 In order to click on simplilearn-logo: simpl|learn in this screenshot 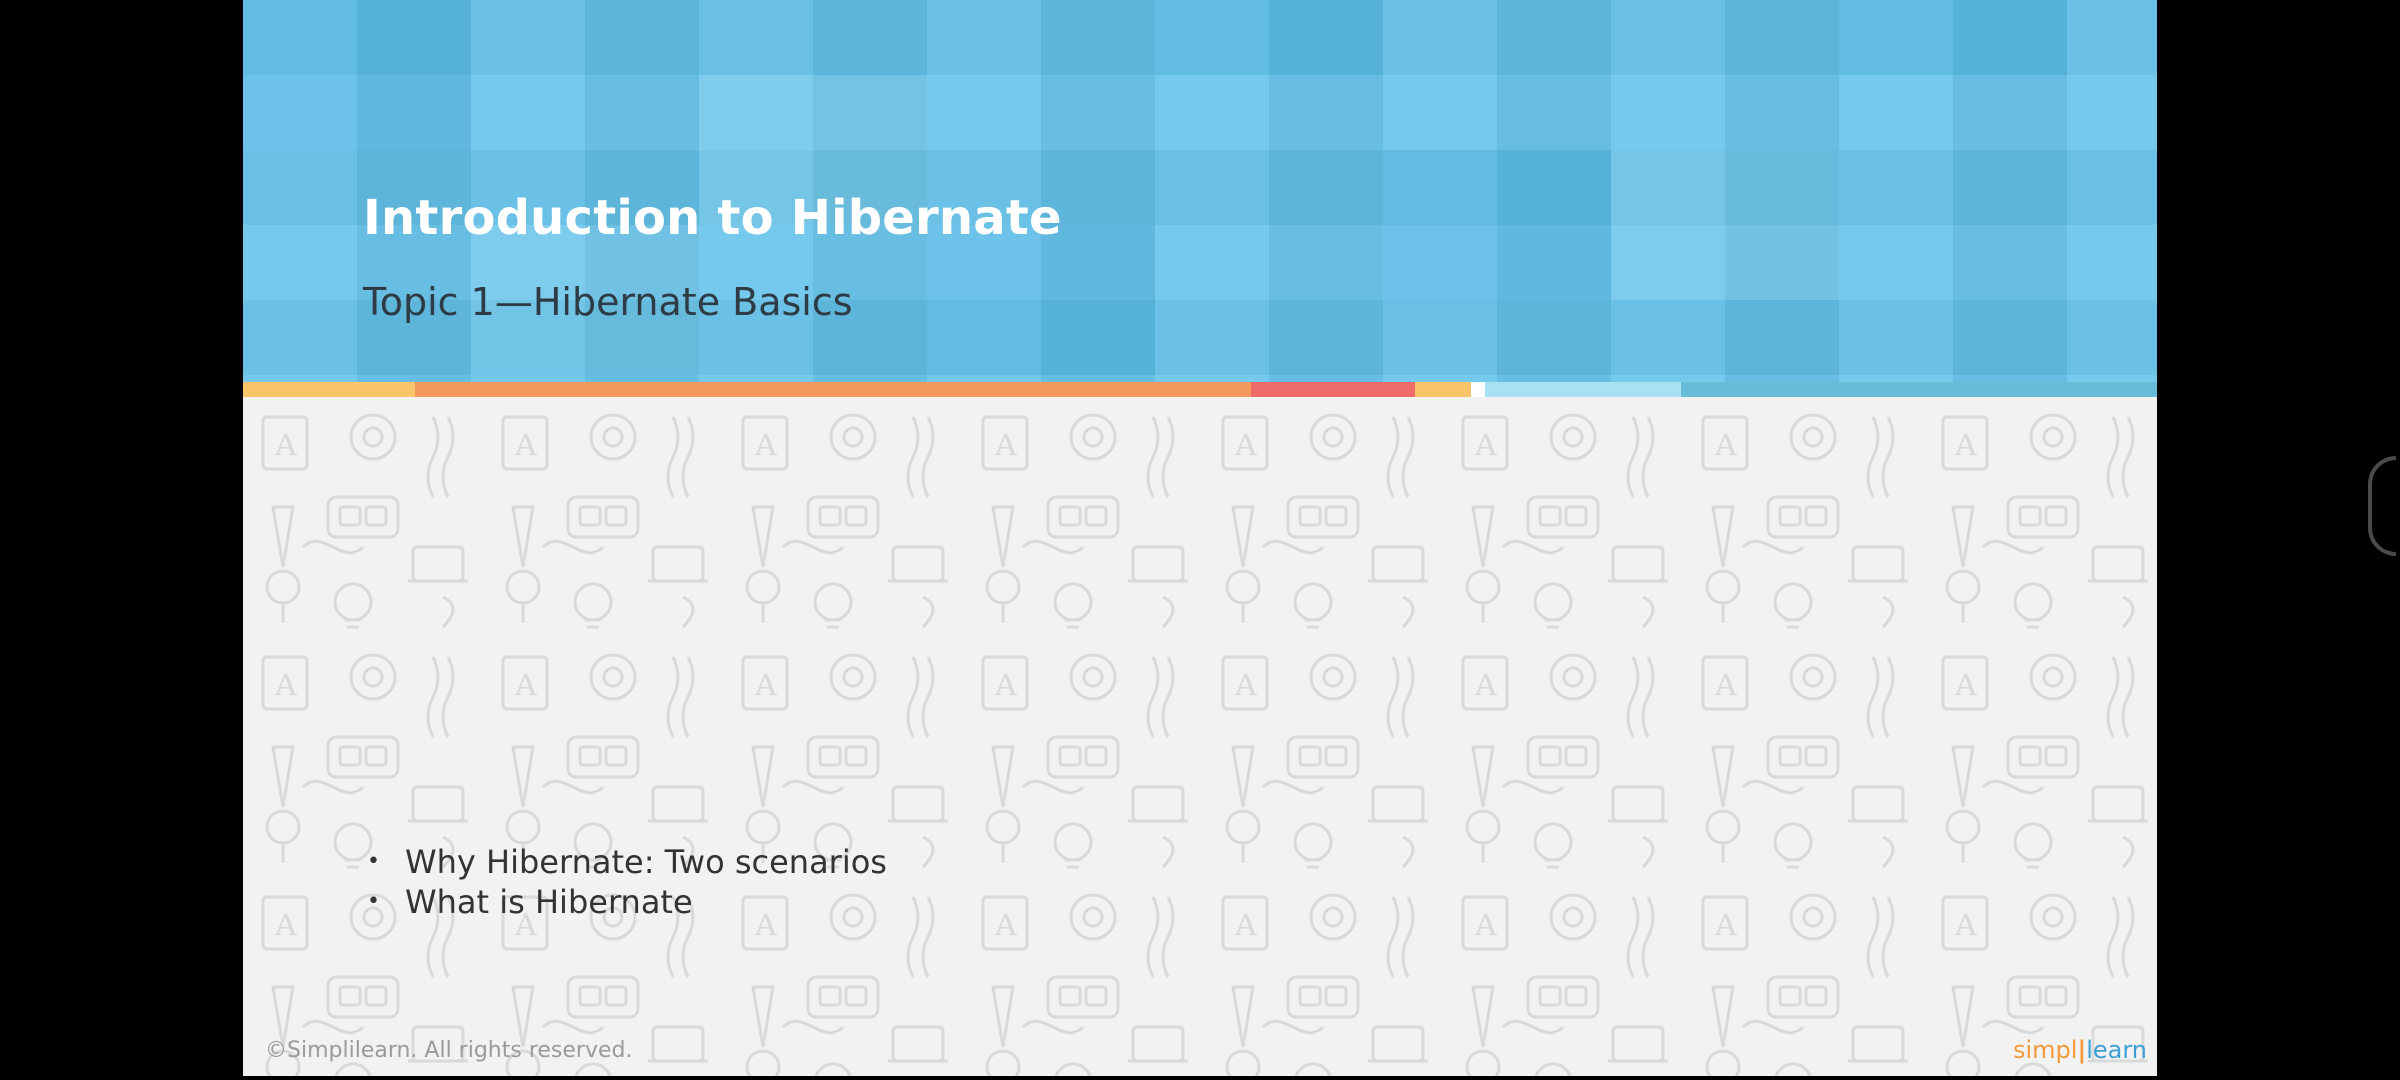, I will do `click(2080, 1050)`.